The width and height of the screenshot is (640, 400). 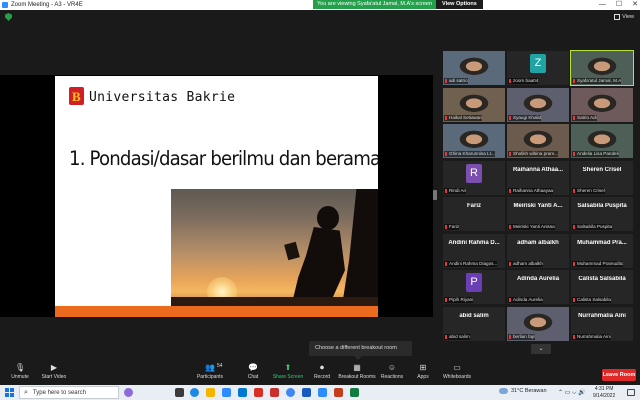 I want to click on app-red-icon, so click(x=258, y=392).